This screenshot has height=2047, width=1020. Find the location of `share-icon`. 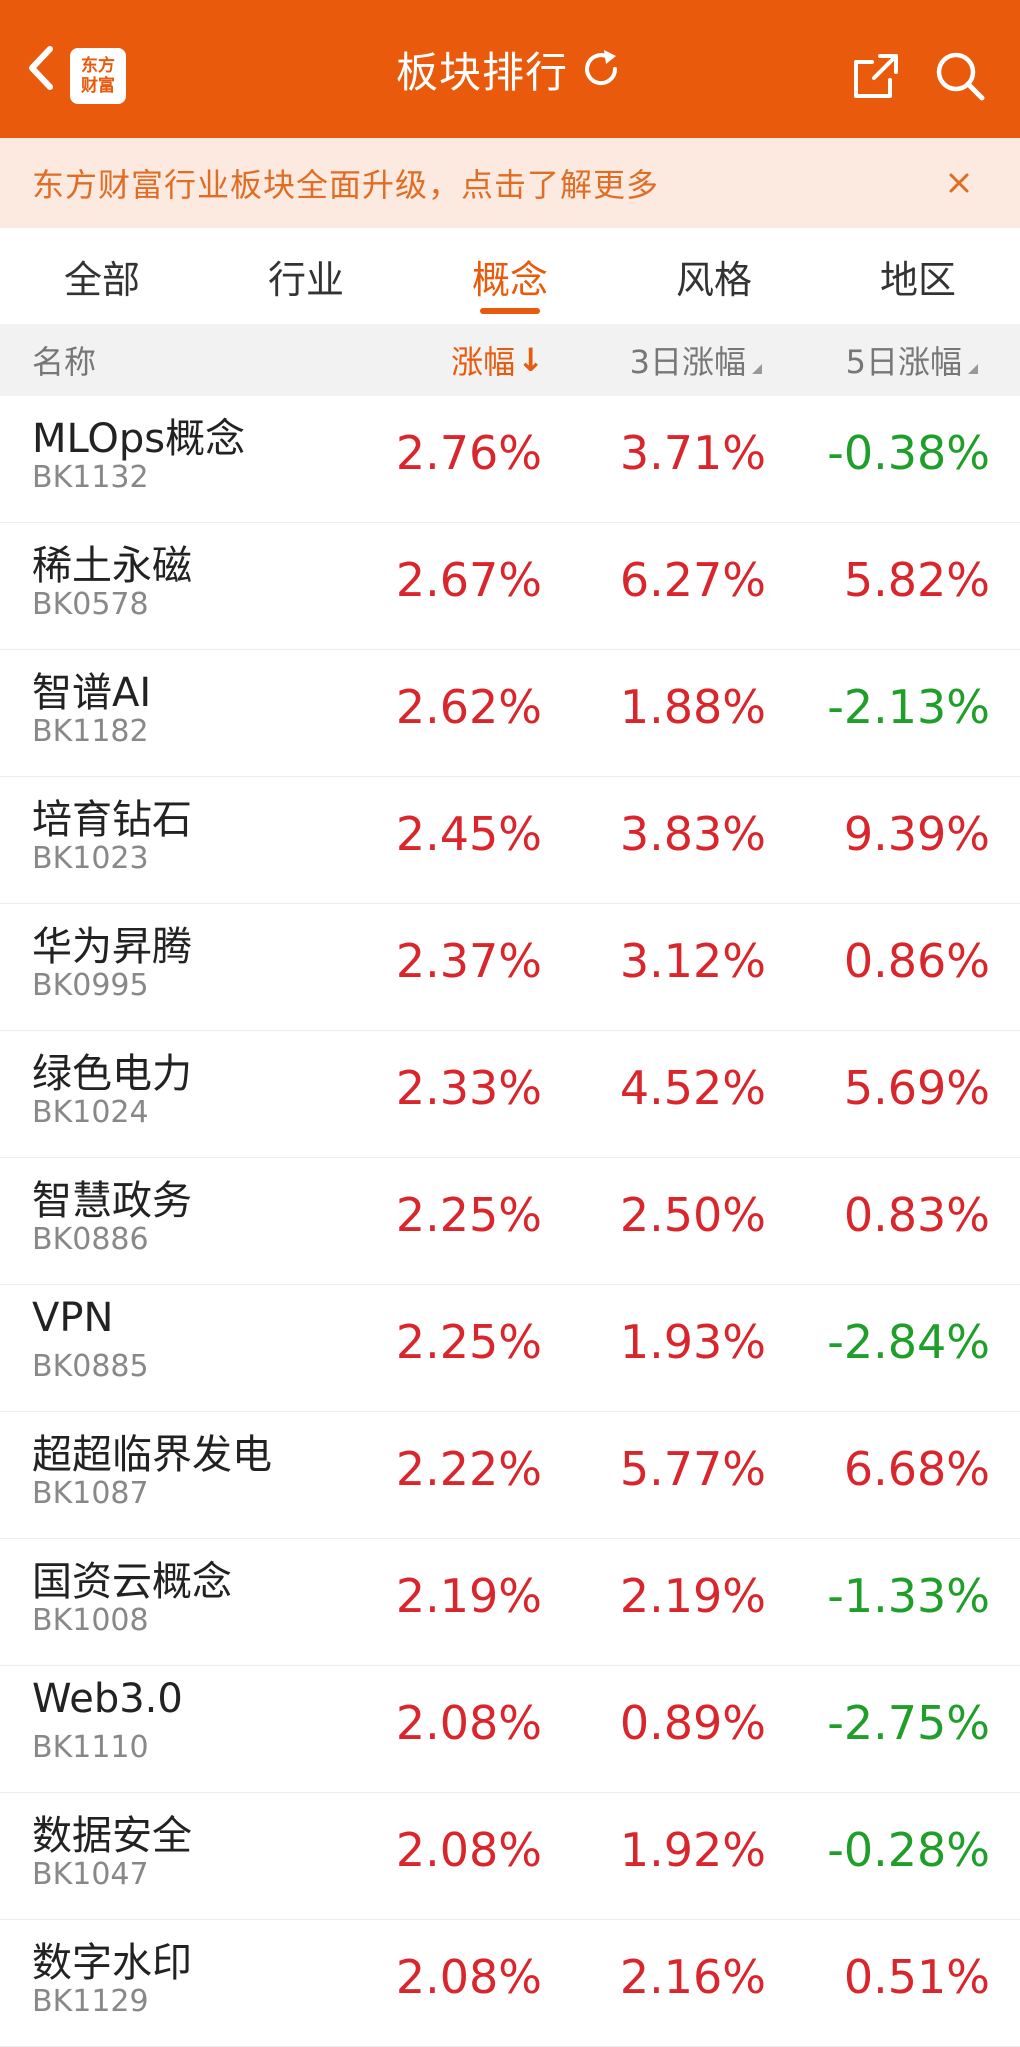

share-icon is located at coordinates (876, 76).